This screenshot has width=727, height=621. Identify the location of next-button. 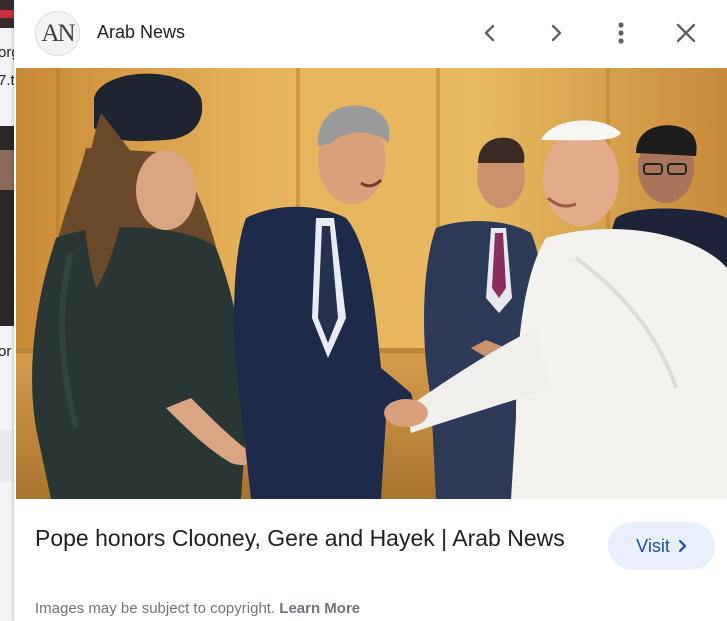
(556, 33).